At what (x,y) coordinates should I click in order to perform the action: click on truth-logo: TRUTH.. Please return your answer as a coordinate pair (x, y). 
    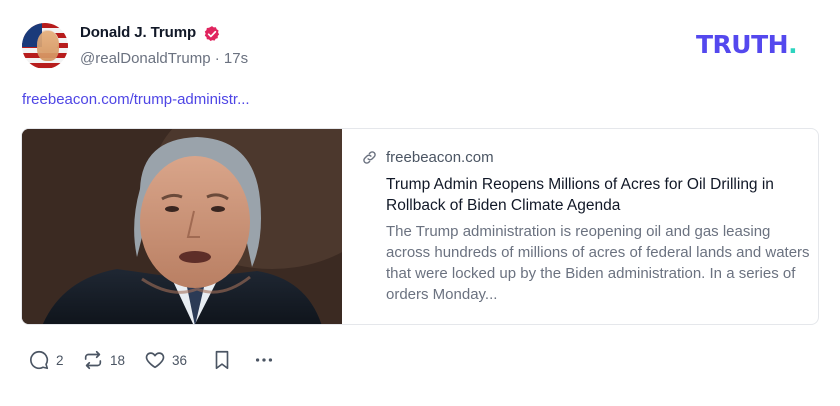
    Looking at the image, I should click on (747, 44).